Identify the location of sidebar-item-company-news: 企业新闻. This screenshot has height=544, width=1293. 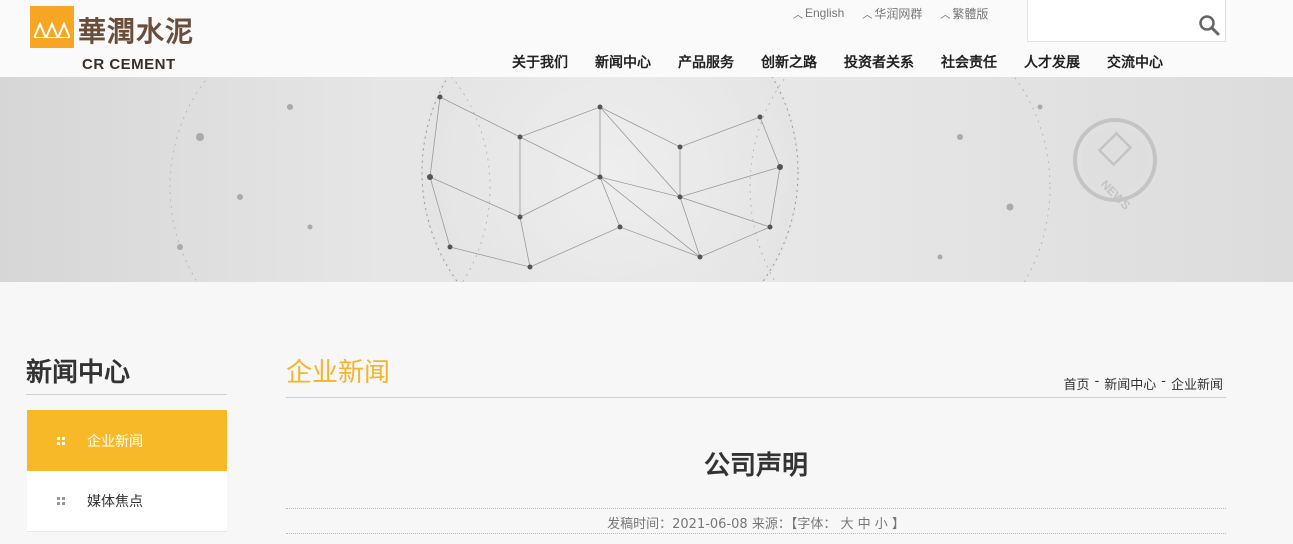
(127, 440).